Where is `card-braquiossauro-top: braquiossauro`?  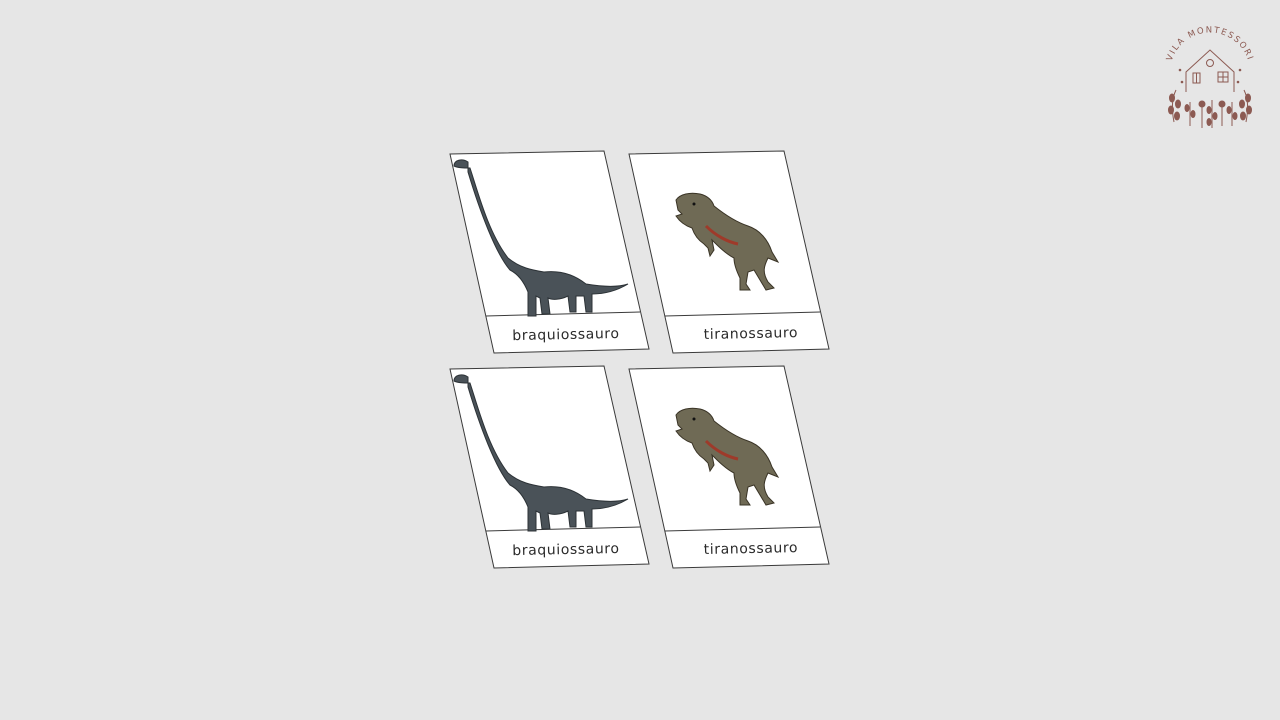
card-braquiossauro-top: braquiossauro is located at coordinates (549, 252).